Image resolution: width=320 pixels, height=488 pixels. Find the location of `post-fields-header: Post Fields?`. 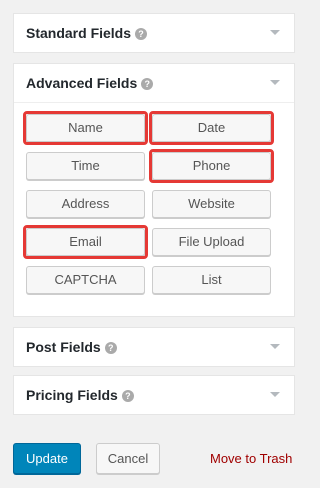

post-fields-header: Post Fields? is located at coordinates (154, 347).